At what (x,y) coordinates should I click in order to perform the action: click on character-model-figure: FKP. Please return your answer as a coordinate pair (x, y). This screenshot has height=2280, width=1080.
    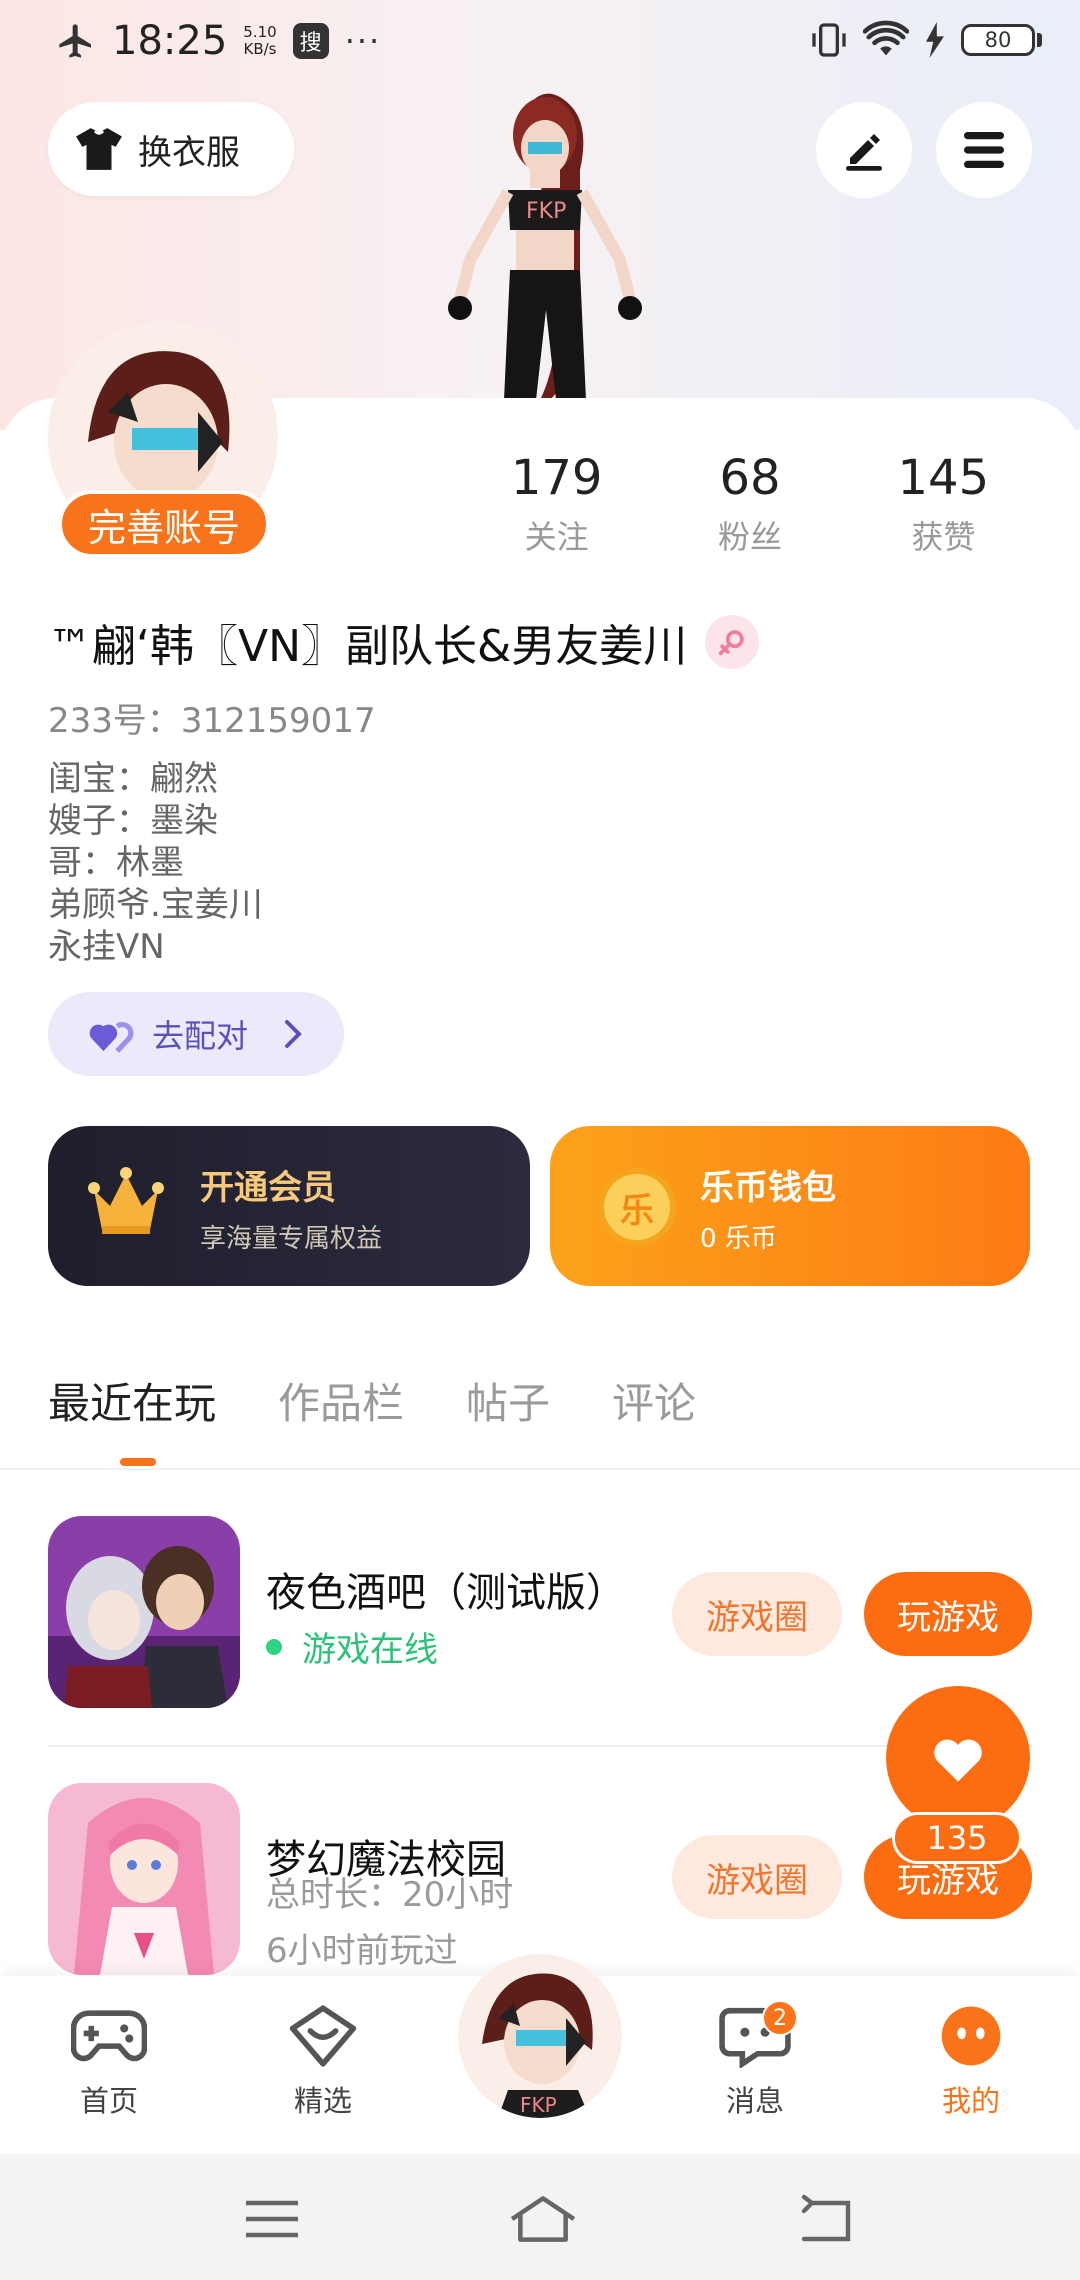
    Looking at the image, I should click on (545, 240).